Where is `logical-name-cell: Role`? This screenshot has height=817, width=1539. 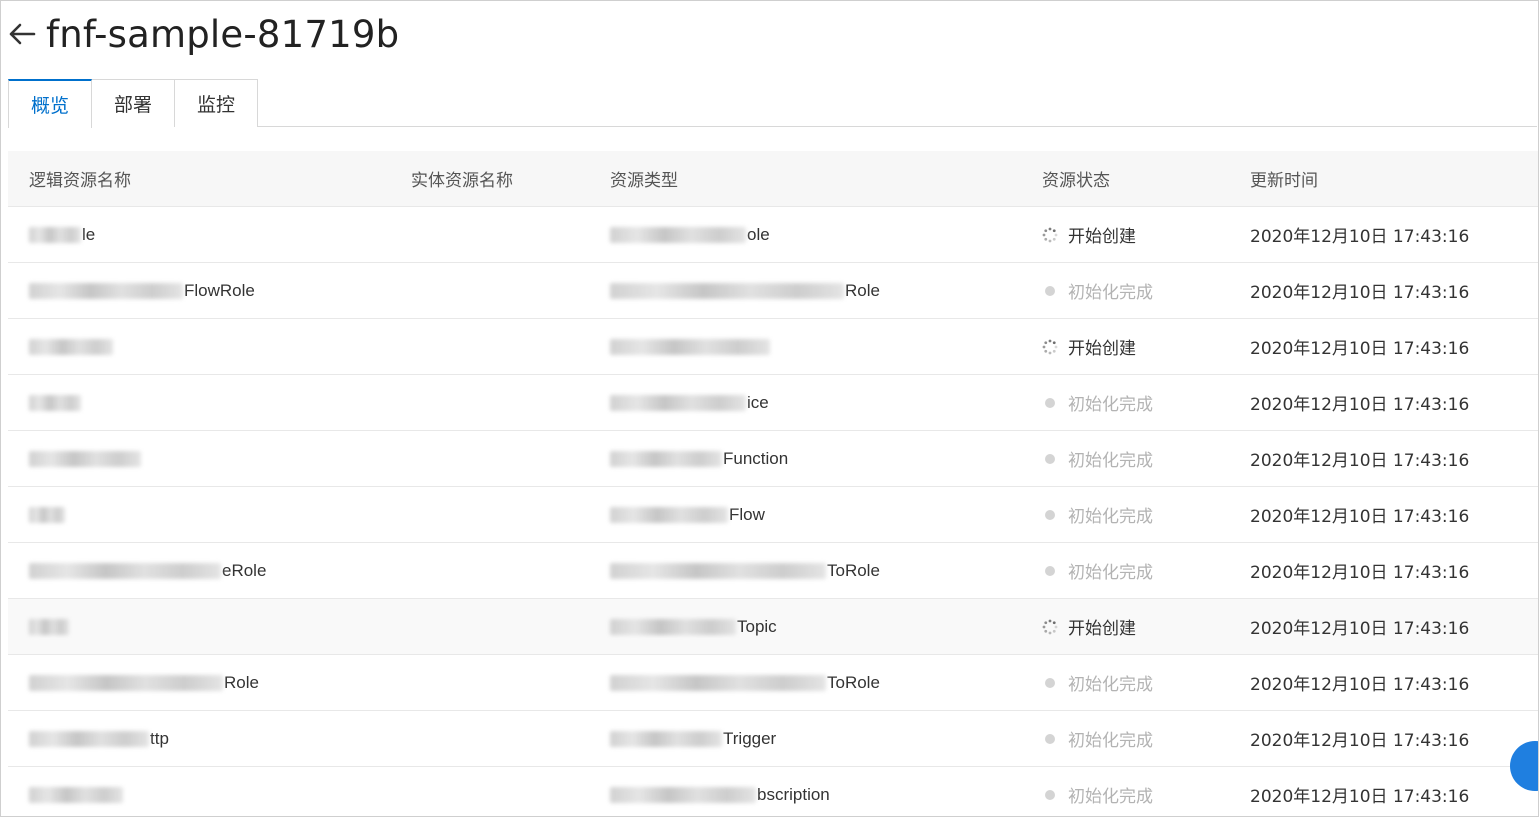 logical-name-cell: Role is located at coordinates (144, 683).